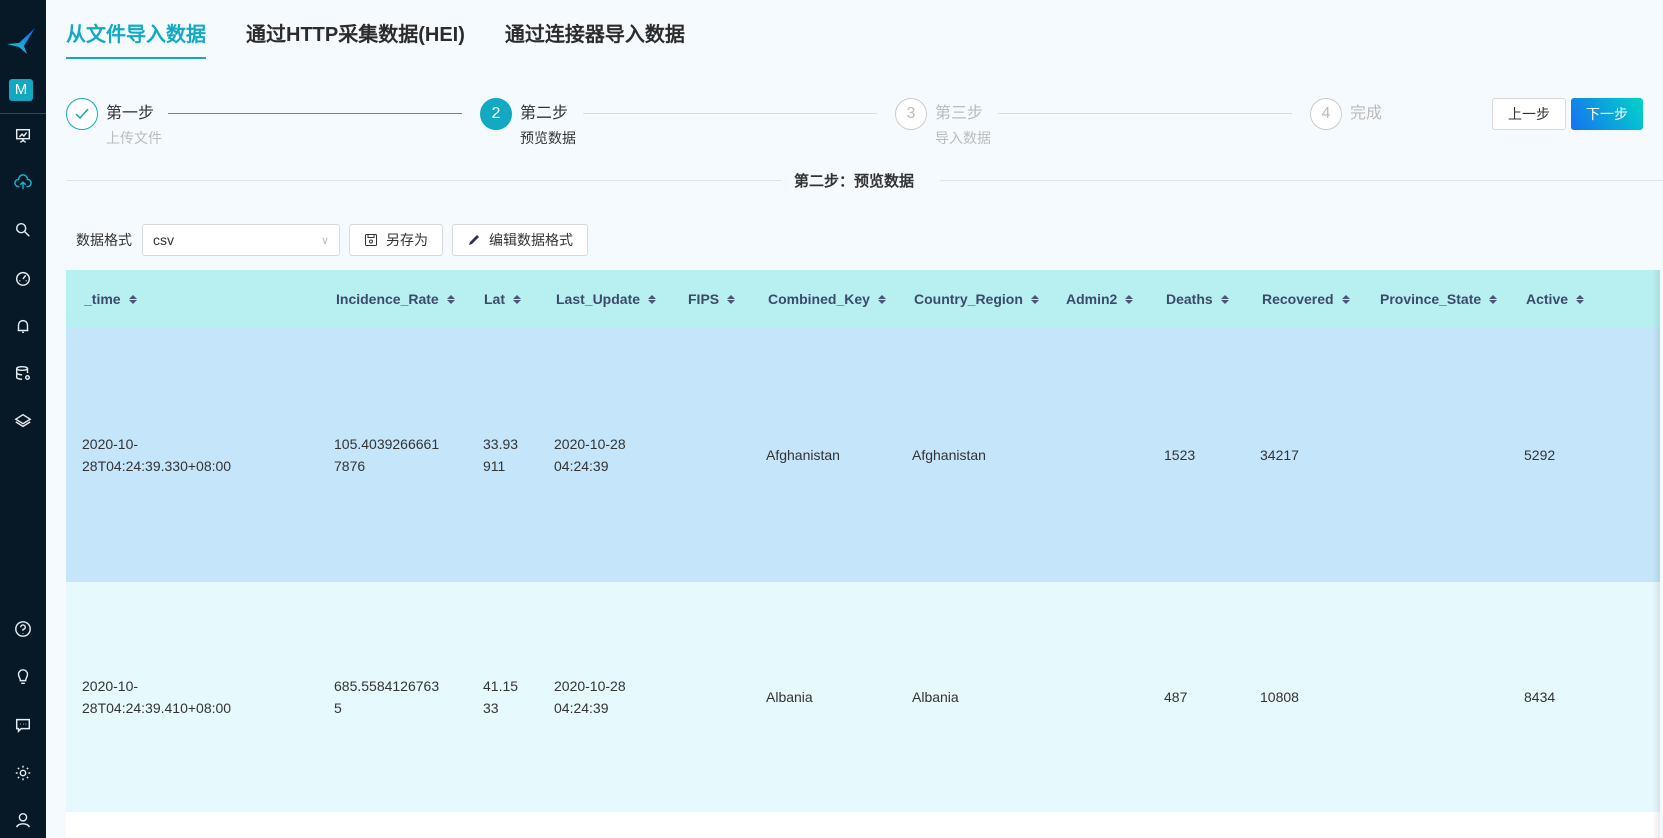  Describe the element at coordinates (387, 299) in the screenshot. I see `column-label: Incidence_Rate` at that location.